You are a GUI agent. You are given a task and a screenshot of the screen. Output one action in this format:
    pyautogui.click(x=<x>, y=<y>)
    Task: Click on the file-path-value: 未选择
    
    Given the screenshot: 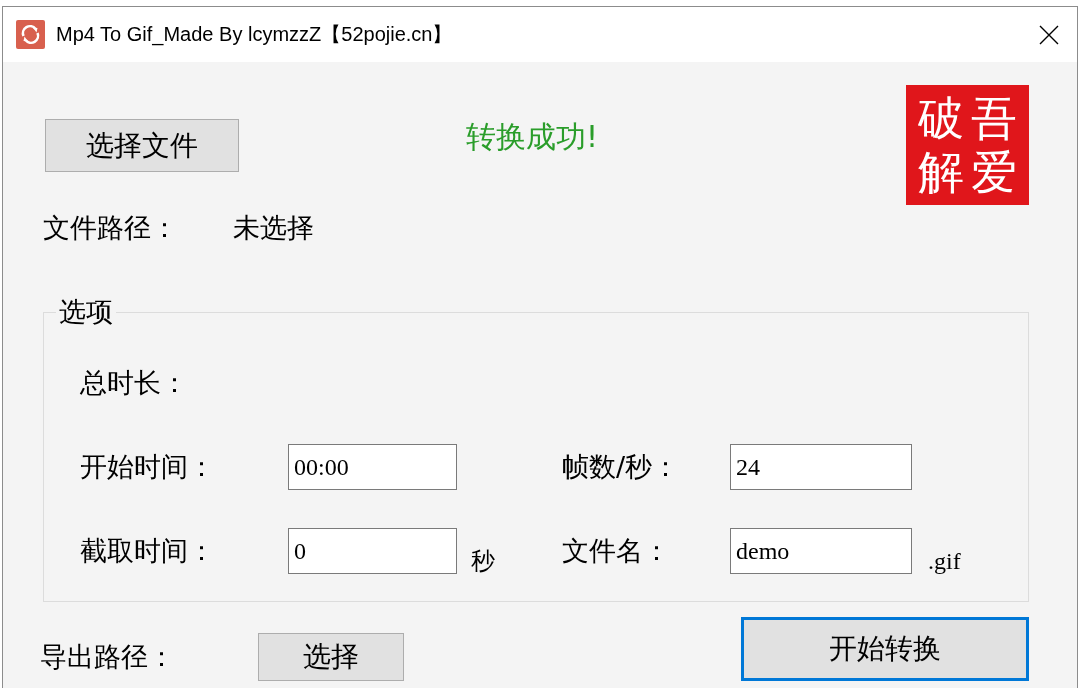 What is the action you would take?
    pyautogui.click(x=273, y=228)
    